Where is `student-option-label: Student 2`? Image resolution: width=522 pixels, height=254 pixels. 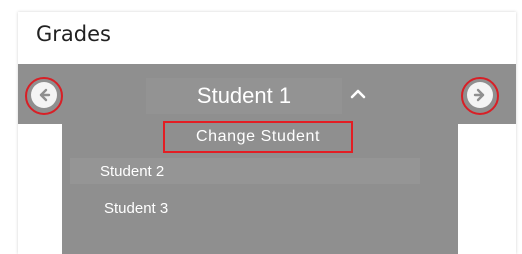
student-option-label: Student 2 is located at coordinates (132, 171).